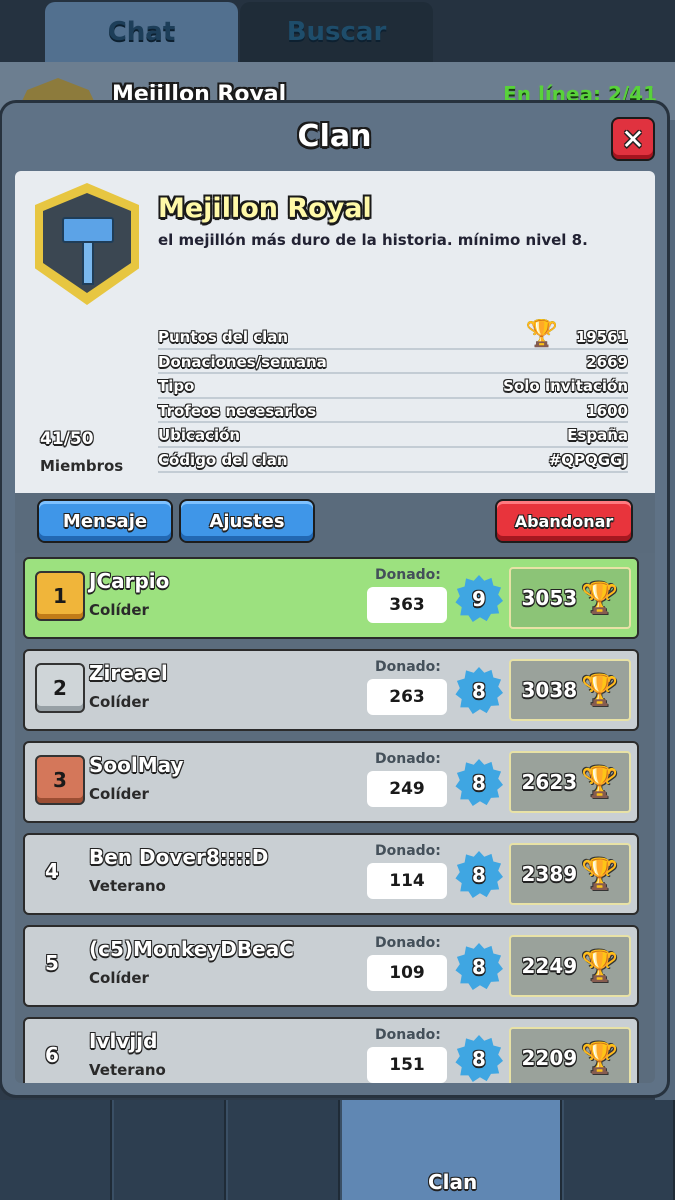 The height and width of the screenshot is (1200, 675). Describe the element at coordinates (393, 460) in the screenshot. I see `stat-row: Código del clan #QPQGGJ` at that location.